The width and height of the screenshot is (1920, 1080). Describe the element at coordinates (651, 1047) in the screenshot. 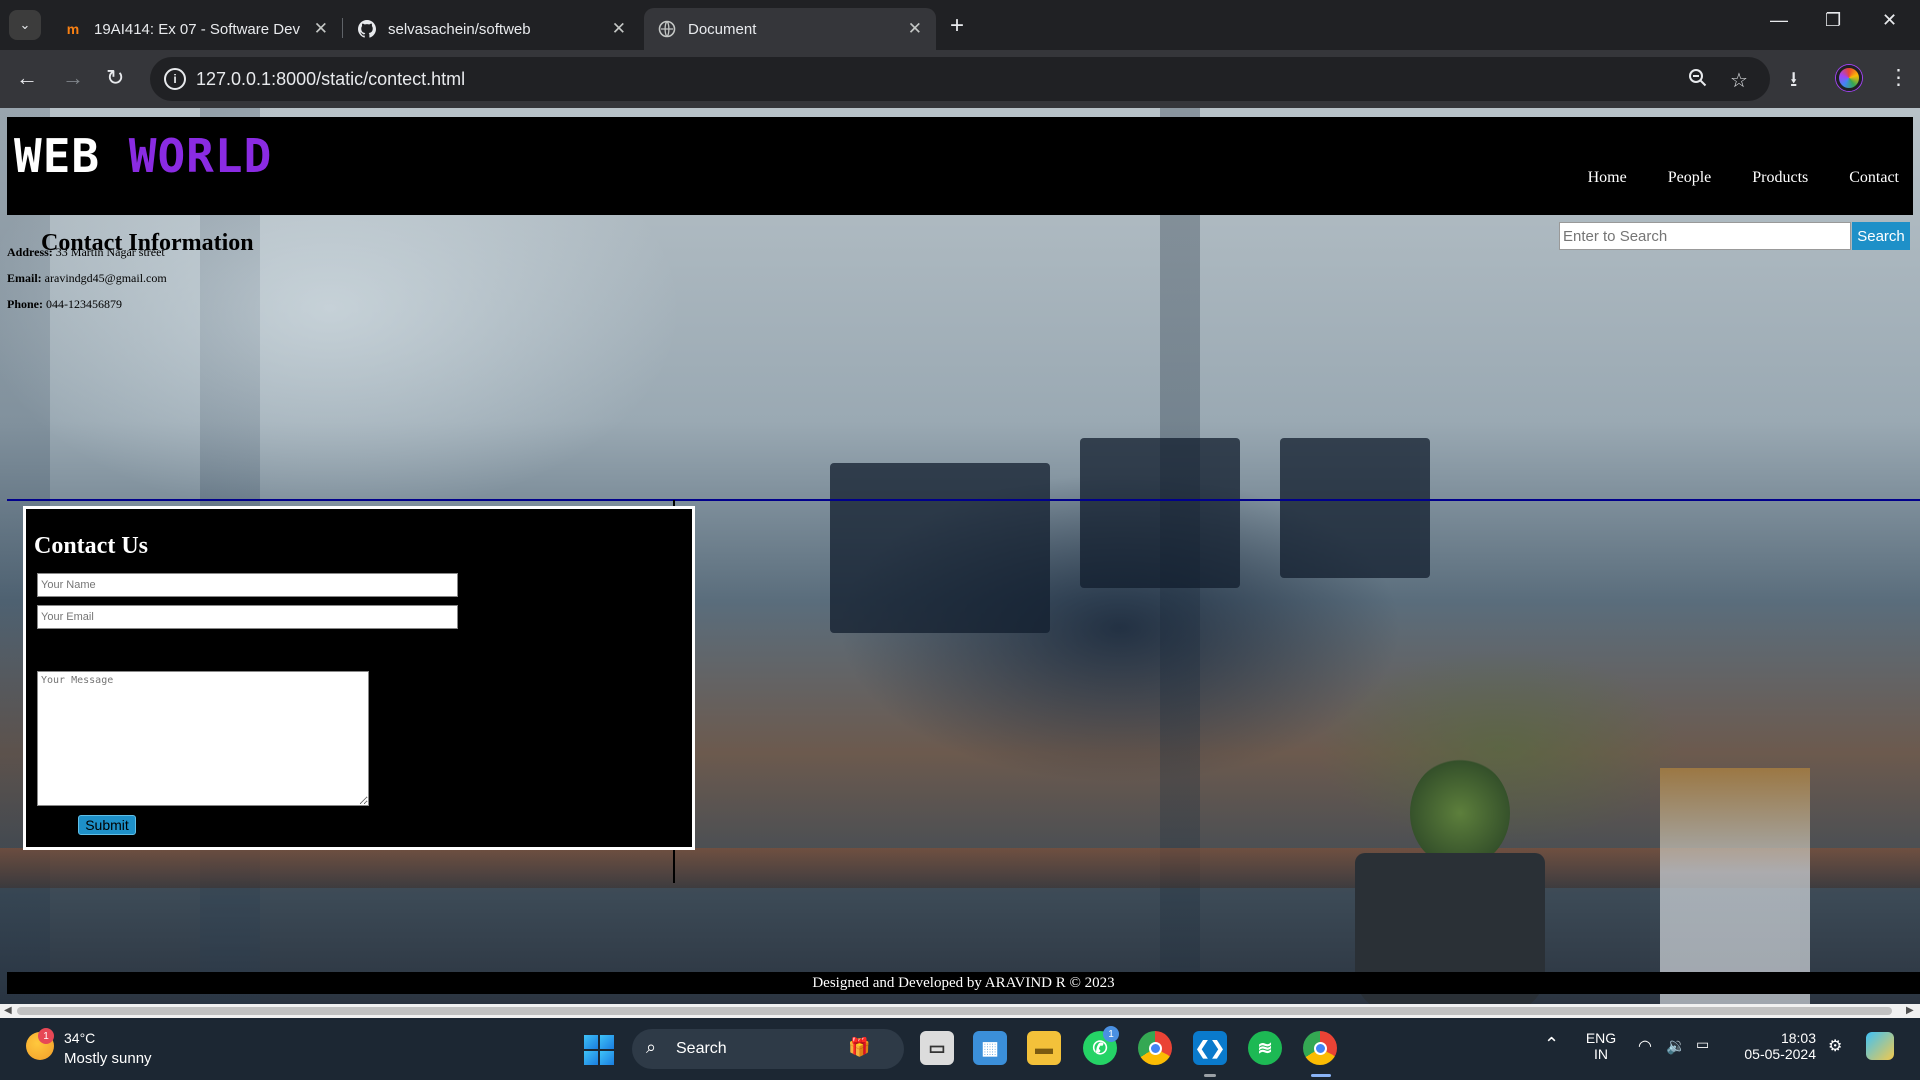

I see `search-icon: ⌕` at that location.